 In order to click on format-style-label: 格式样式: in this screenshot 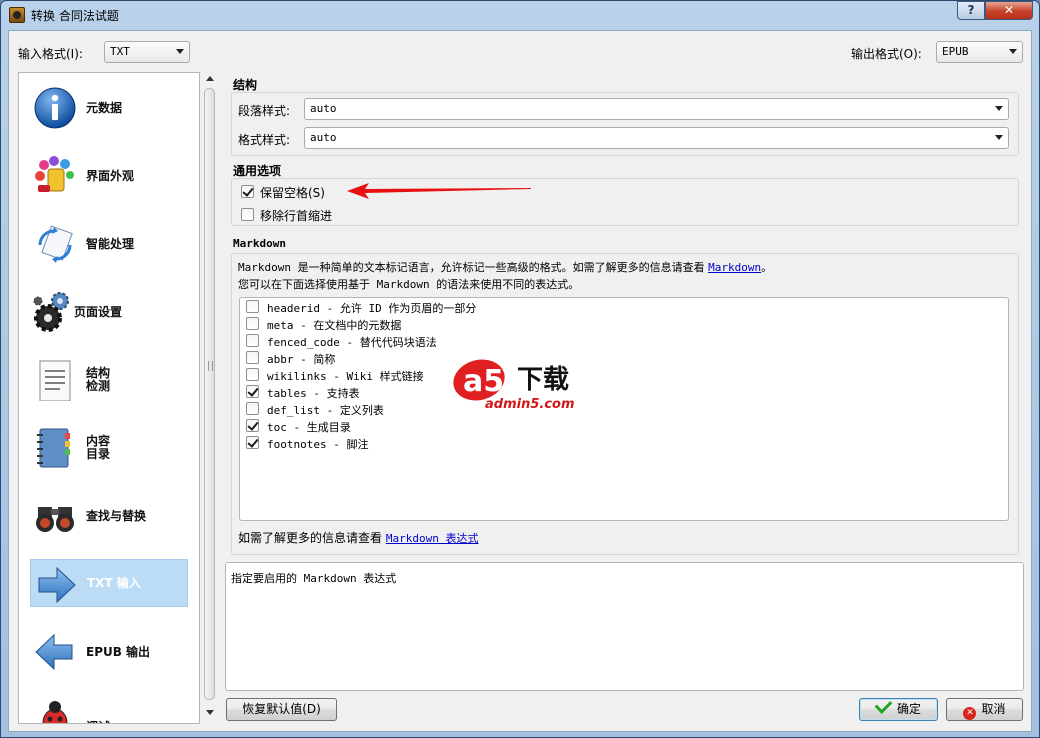, I will do `click(264, 140)`.